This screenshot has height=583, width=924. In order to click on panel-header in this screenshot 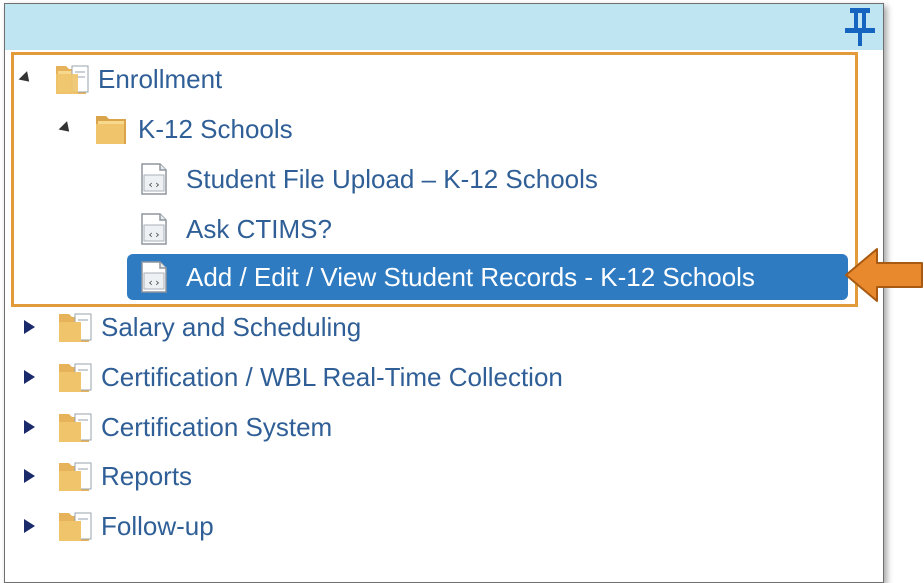, I will do `click(444, 27)`.